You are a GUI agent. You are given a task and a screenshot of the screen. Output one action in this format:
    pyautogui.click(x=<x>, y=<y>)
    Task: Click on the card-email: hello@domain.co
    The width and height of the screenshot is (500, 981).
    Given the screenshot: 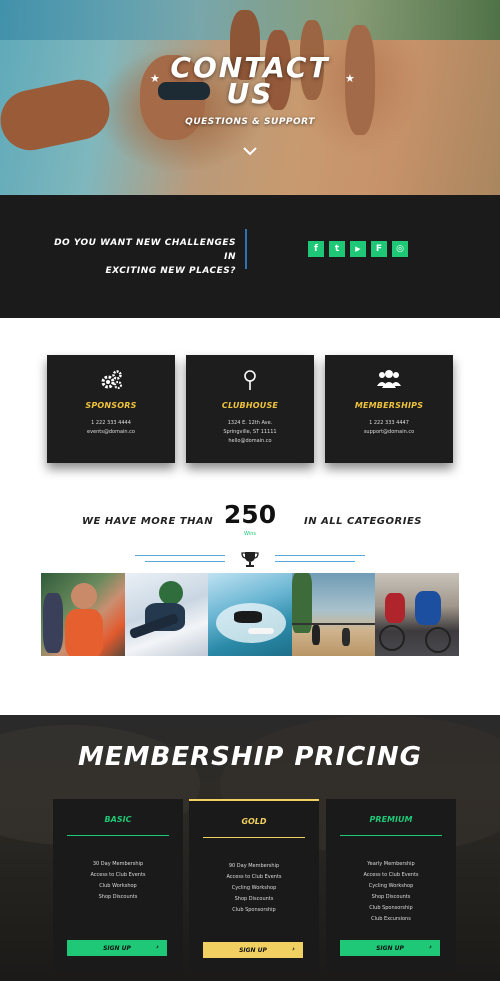 What is the action you would take?
    pyautogui.click(x=250, y=441)
    